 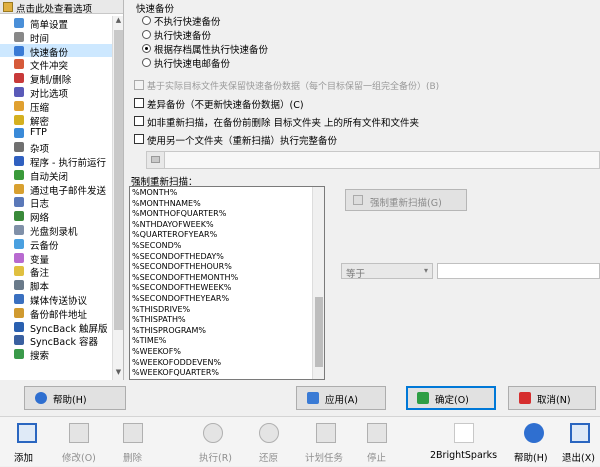 What do you see at coordinates (57, 258) in the screenshot?
I see `sidebar-item: 变量` at bounding box center [57, 258].